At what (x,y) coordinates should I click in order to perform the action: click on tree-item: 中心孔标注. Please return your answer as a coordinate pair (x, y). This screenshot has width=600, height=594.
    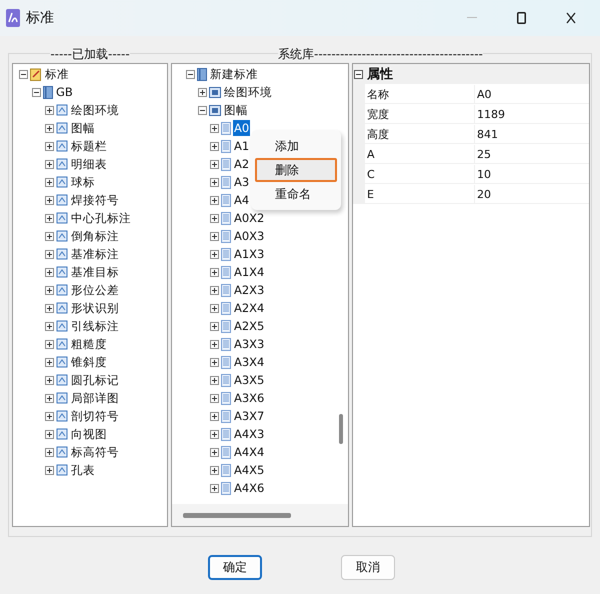
    Looking at the image, I should click on (101, 218).